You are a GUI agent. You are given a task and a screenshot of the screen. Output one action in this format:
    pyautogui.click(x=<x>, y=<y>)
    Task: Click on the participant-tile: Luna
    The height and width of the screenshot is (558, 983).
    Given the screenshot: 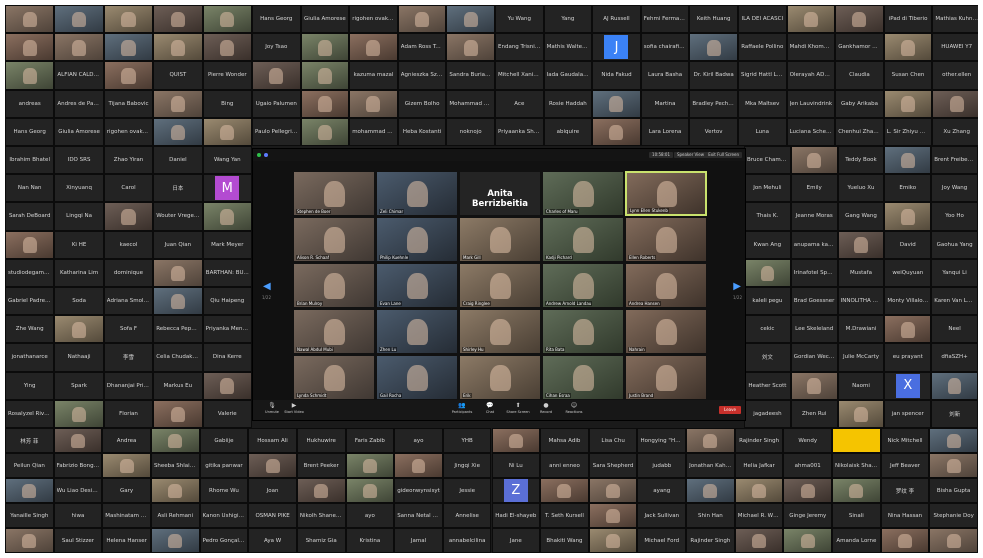 What is the action you would take?
    pyautogui.click(x=762, y=131)
    